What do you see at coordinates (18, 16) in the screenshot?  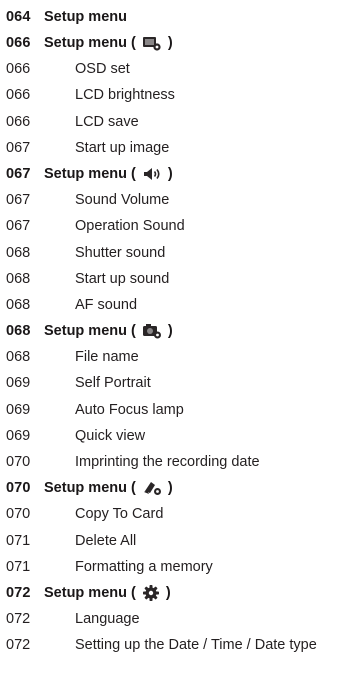 I see `page-number: 064` at bounding box center [18, 16].